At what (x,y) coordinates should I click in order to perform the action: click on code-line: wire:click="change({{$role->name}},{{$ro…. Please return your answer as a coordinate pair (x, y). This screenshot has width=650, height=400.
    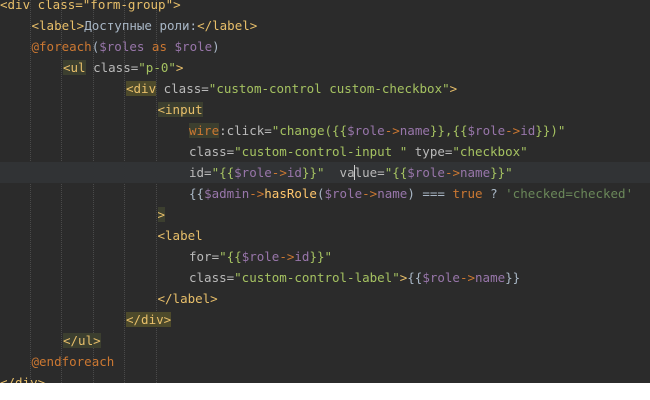
    Looking at the image, I should click on (325, 130).